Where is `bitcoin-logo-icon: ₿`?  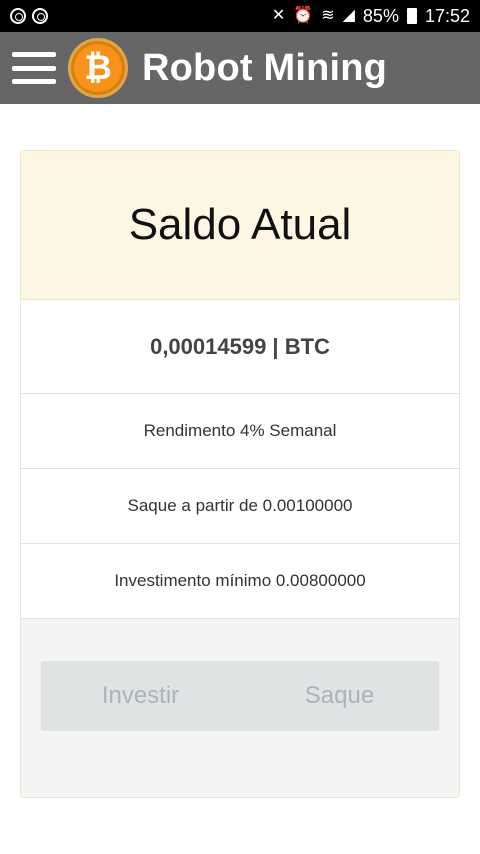 bitcoin-logo-icon: ₿ is located at coordinates (98, 68).